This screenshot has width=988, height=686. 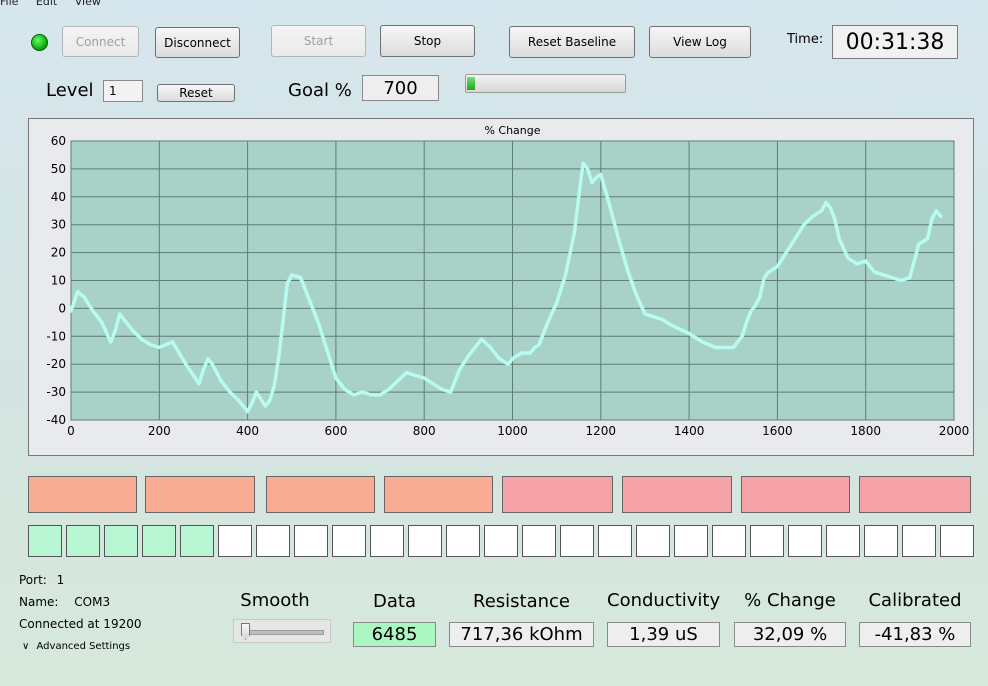 What do you see at coordinates (521, 634) in the screenshot?
I see `resistance-value: 717,36 kOhm` at bounding box center [521, 634].